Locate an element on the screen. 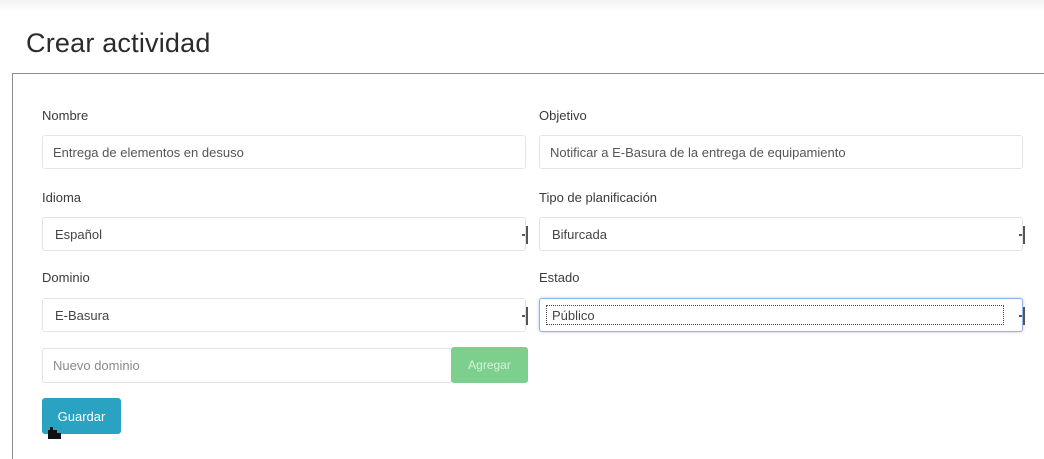 The width and height of the screenshot is (1044, 459). dominio-select: E-Basura is located at coordinates (285, 315).